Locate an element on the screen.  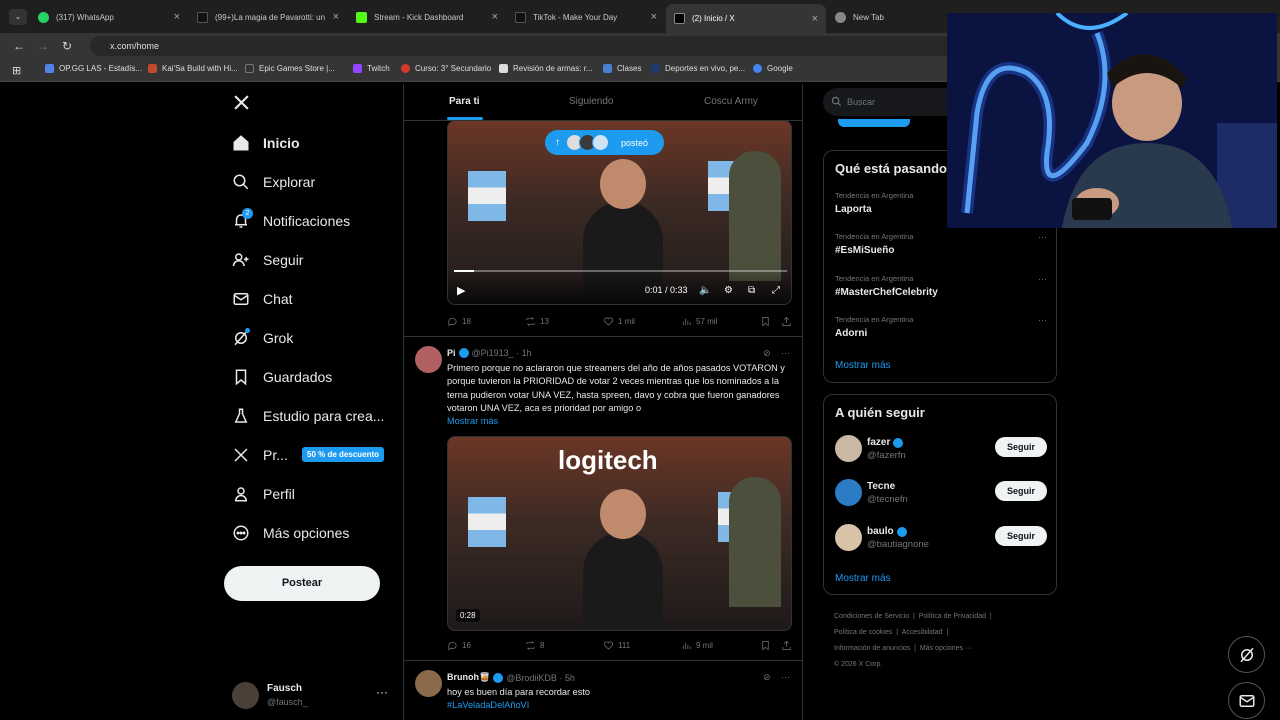
account-switcher: Fausch @fausch_ ··· is located at coordinates (314, 696).